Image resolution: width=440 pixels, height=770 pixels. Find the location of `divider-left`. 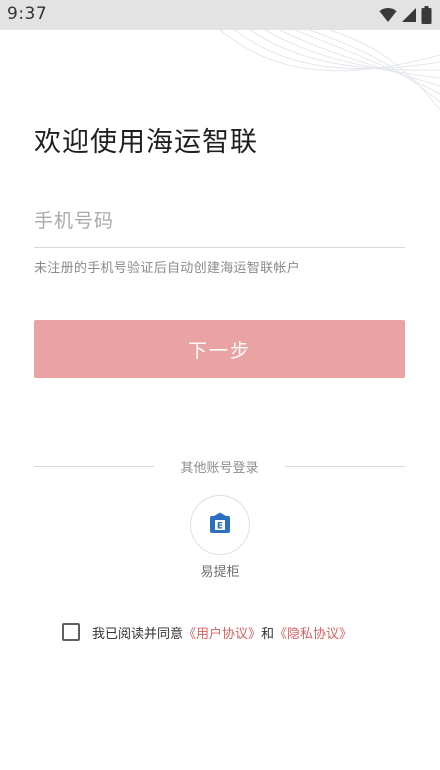

divider-left is located at coordinates (94, 466).